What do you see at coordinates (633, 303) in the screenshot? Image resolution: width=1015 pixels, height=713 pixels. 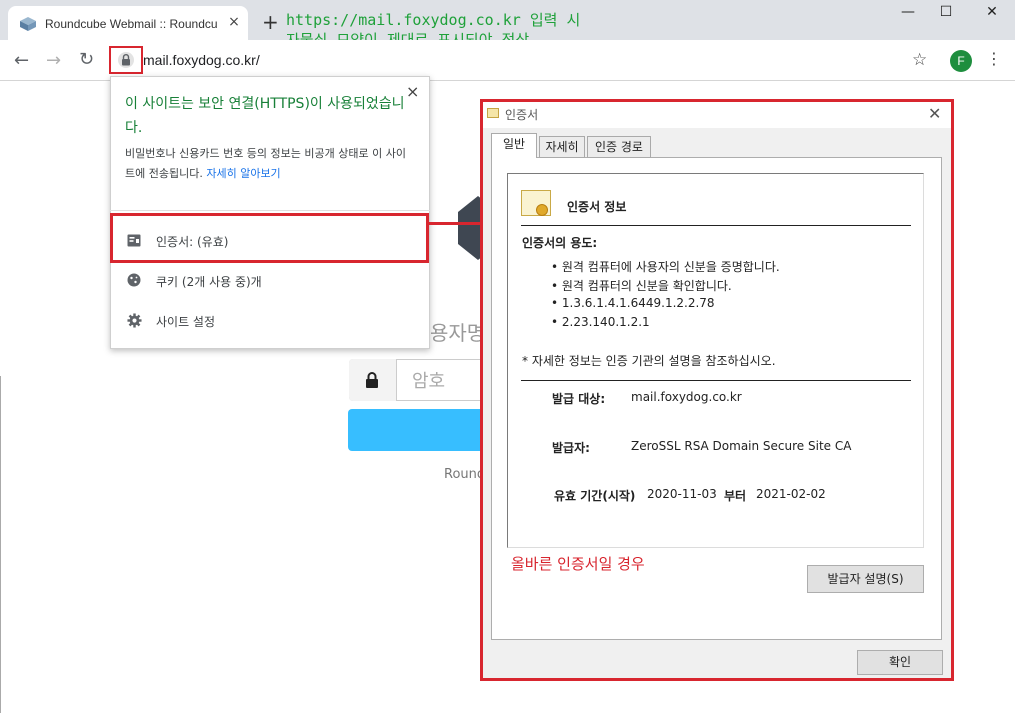 I see `purpose-item: • 1.3.6.1.4.1.6449.1.2.2.78` at bounding box center [633, 303].